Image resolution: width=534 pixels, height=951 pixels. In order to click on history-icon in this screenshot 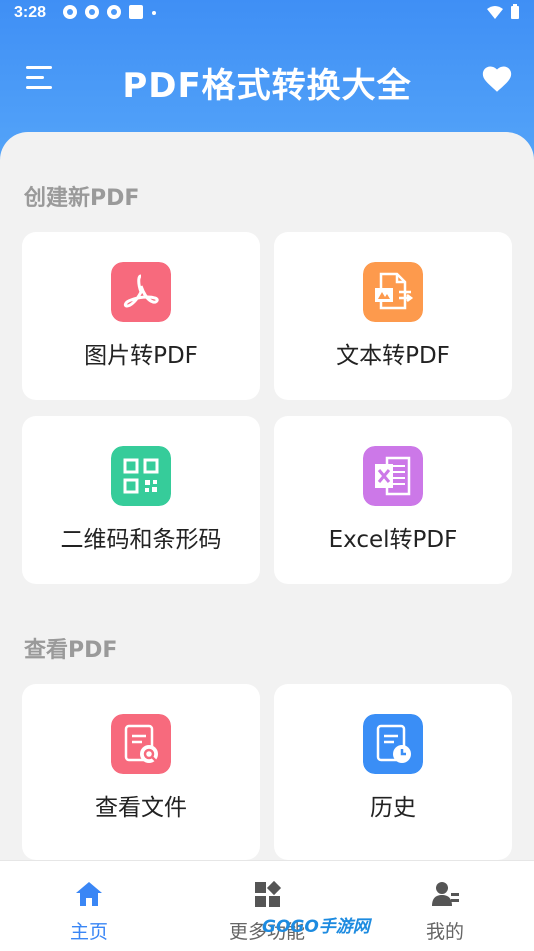, I will do `click(393, 744)`.